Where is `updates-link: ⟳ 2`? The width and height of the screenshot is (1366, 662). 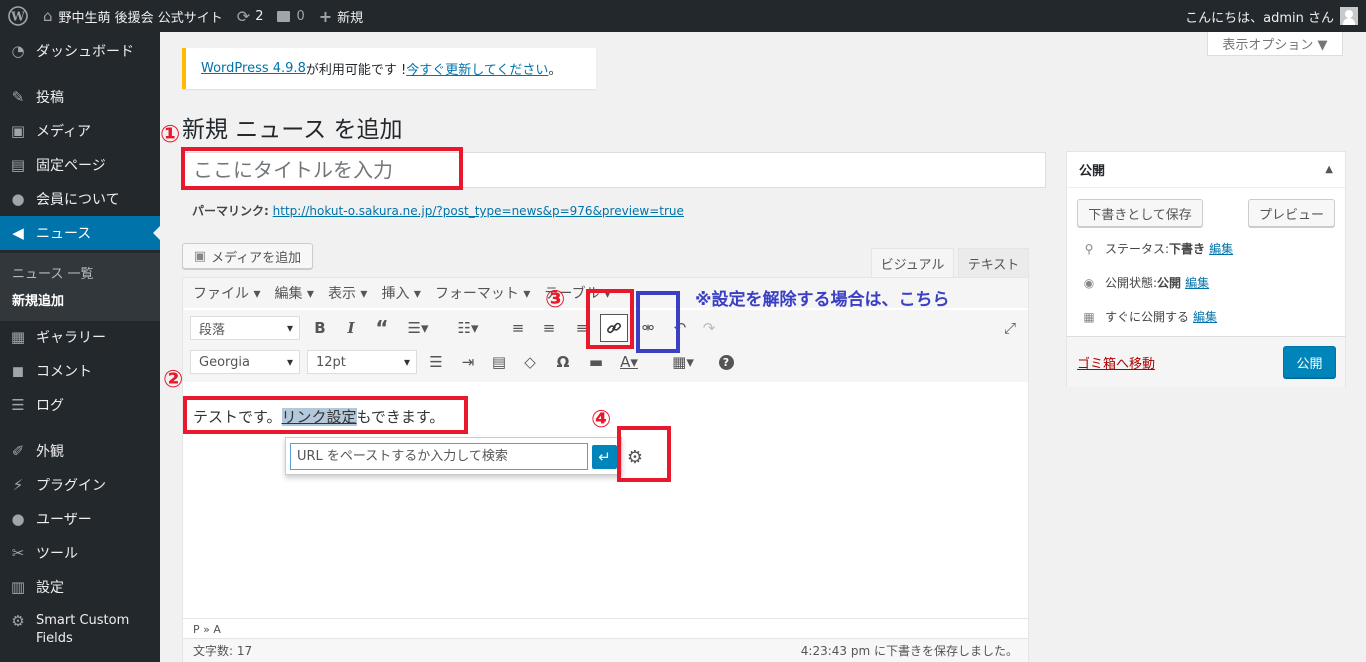 updates-link: ⟳ 2 is located at coordinates (250, 16).